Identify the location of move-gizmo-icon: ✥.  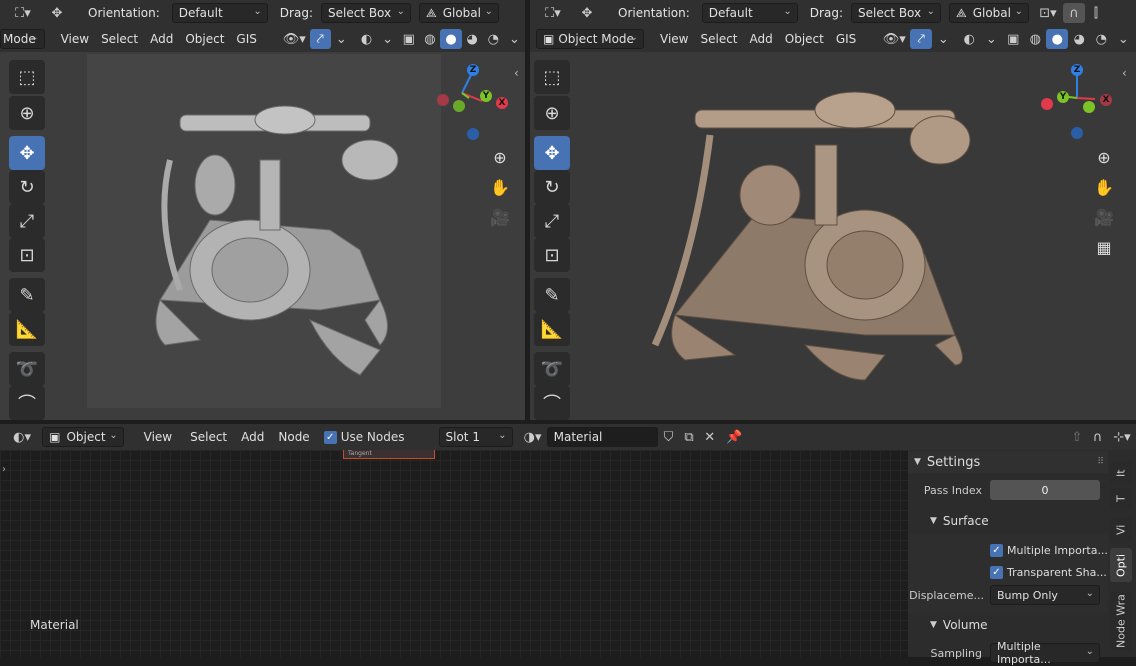
(587, 13).